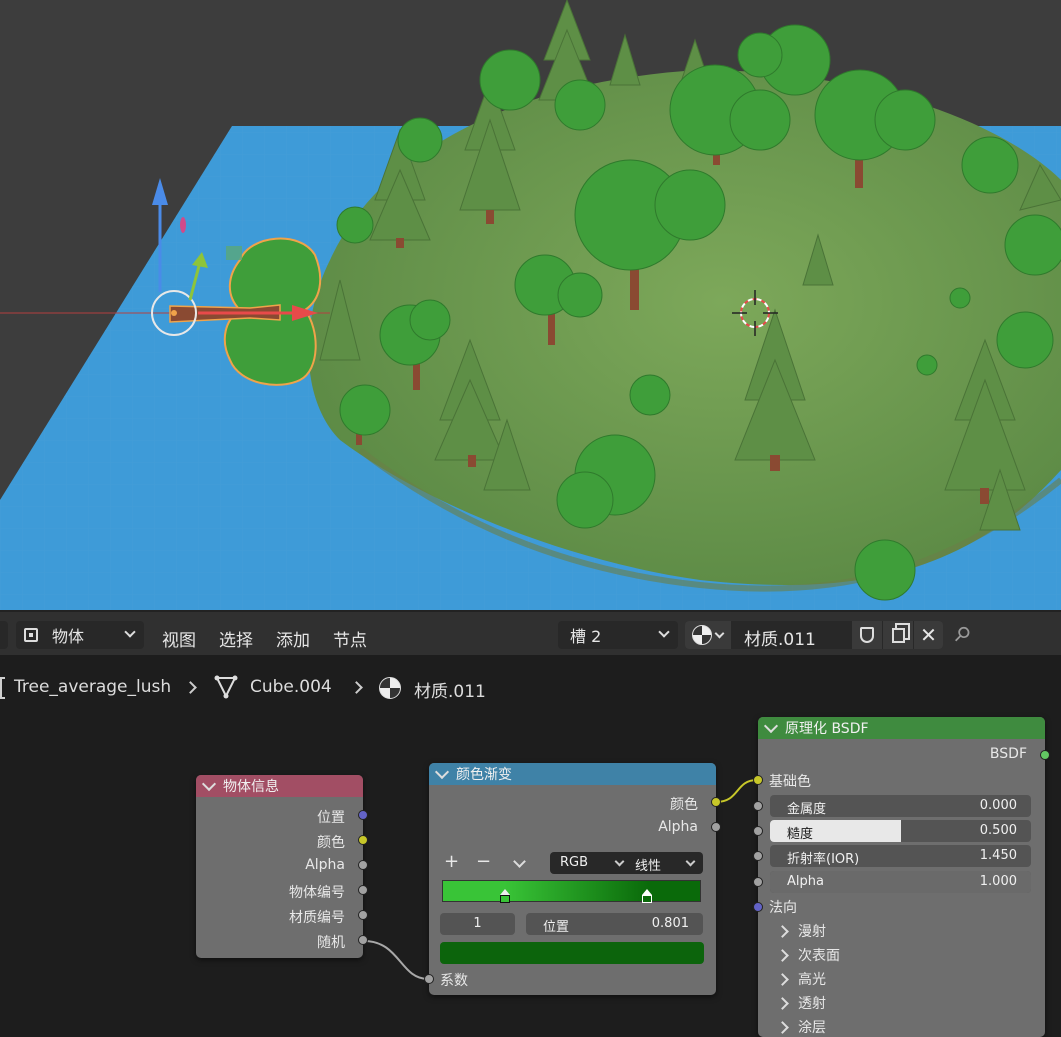  What do you see at coordinates (684, 805) in the screenshot?
I see `output-color-label: 颜色` at bounding box center [684, 805].